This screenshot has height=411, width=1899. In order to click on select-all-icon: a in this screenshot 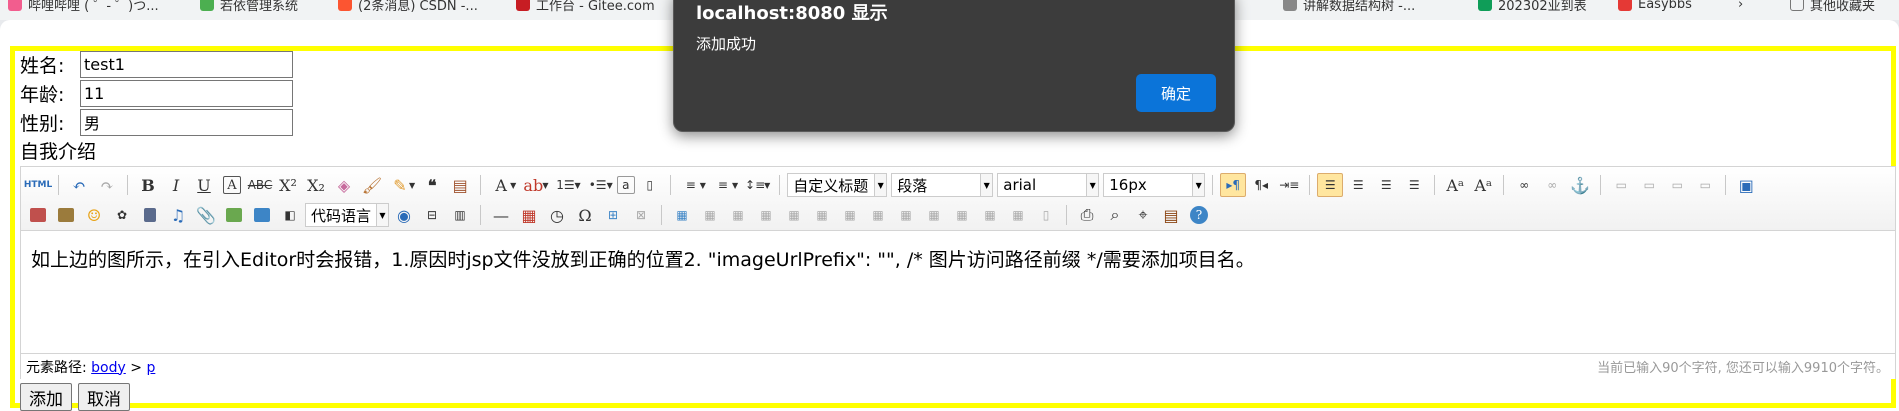, I will do `click(625, 185)`.